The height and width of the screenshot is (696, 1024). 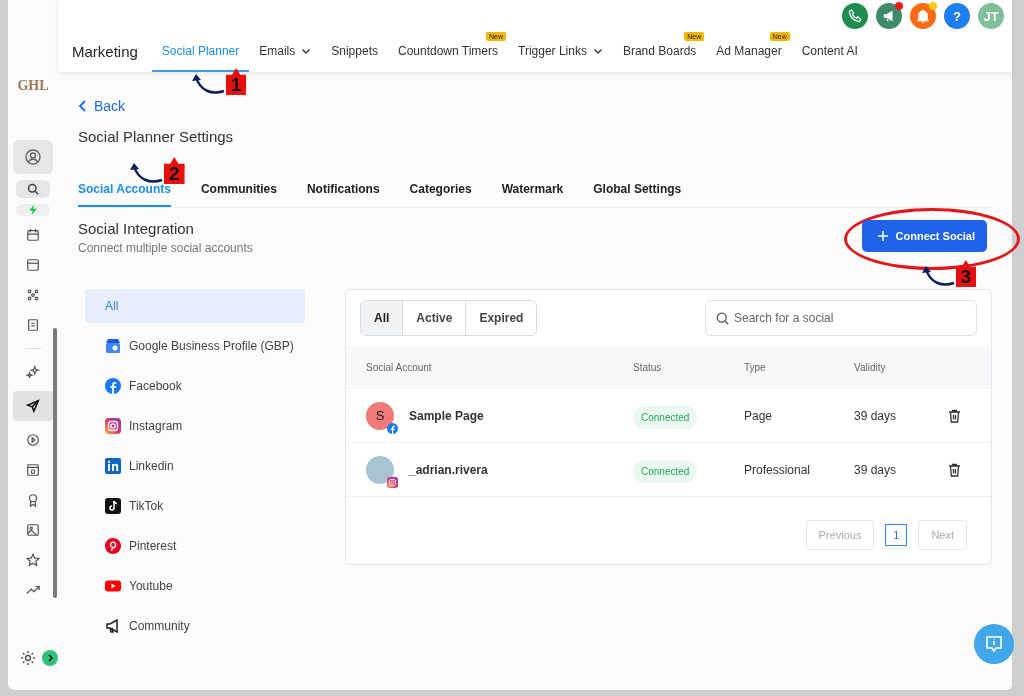 I want to click on platform-filter-item: Facebook, so click(x=195, y=386).